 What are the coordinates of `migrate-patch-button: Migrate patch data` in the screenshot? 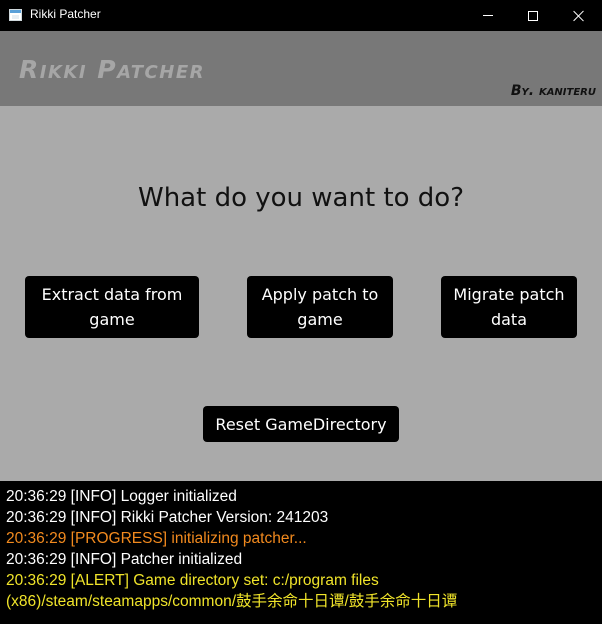 It's located at (509, 307).